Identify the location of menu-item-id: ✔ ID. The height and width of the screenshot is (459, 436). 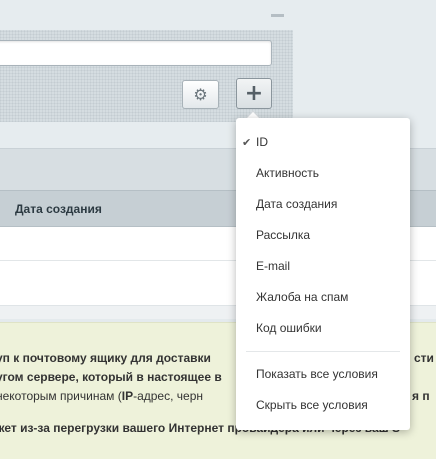
(323, 142).